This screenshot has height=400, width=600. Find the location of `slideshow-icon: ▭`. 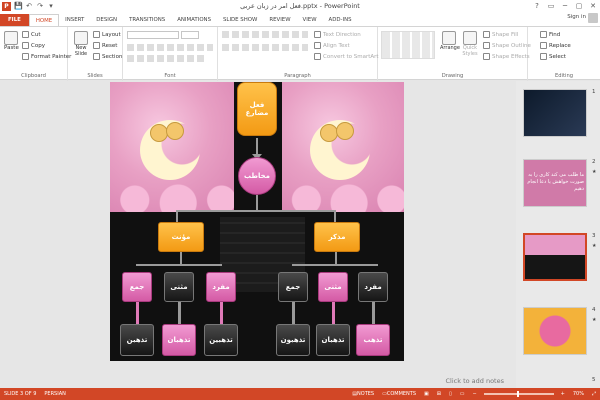

slideshow-icon: ▭ is located at coordinates (462, 394).